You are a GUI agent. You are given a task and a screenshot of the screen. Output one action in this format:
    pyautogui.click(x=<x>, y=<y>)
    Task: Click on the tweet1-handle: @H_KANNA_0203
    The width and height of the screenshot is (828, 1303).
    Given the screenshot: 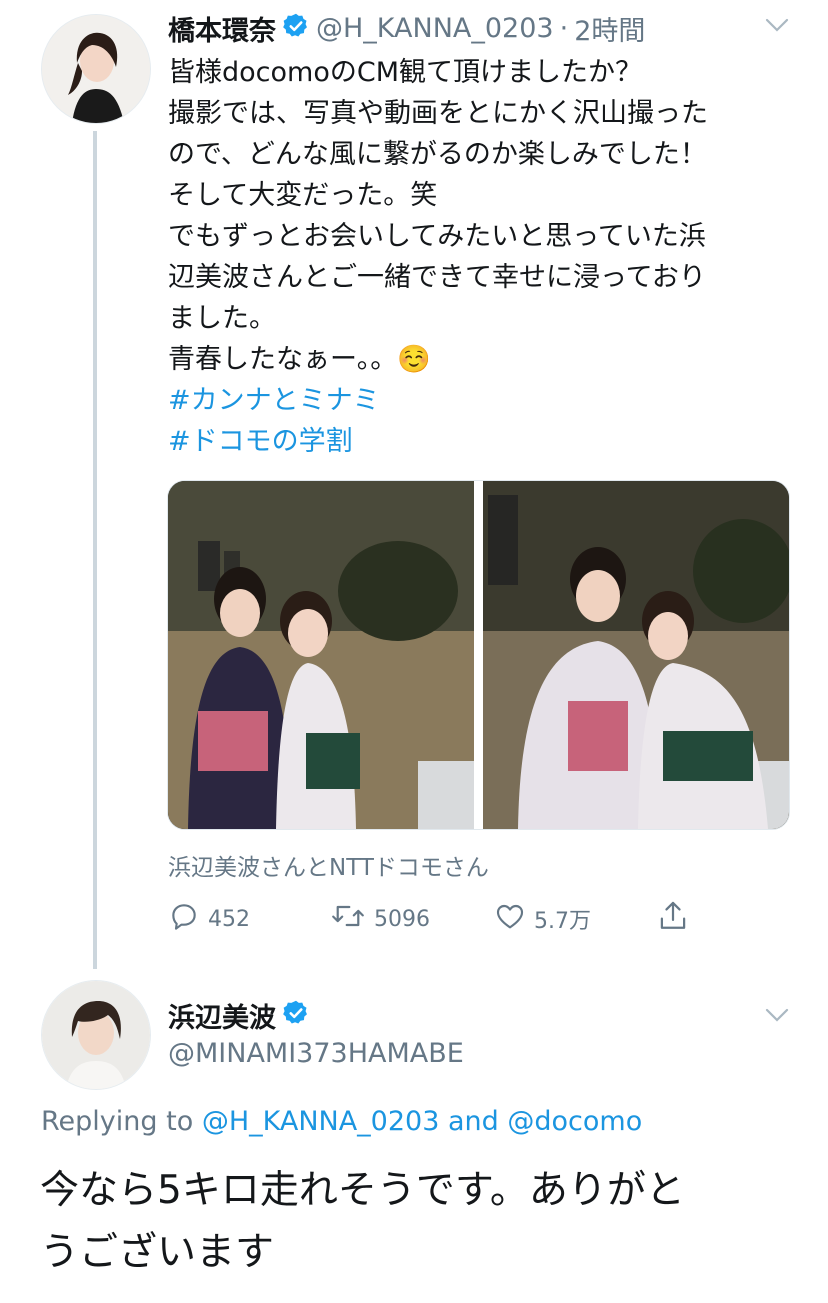 What is the action you would take?
    pyautogui.click(x=435, y=28)
    